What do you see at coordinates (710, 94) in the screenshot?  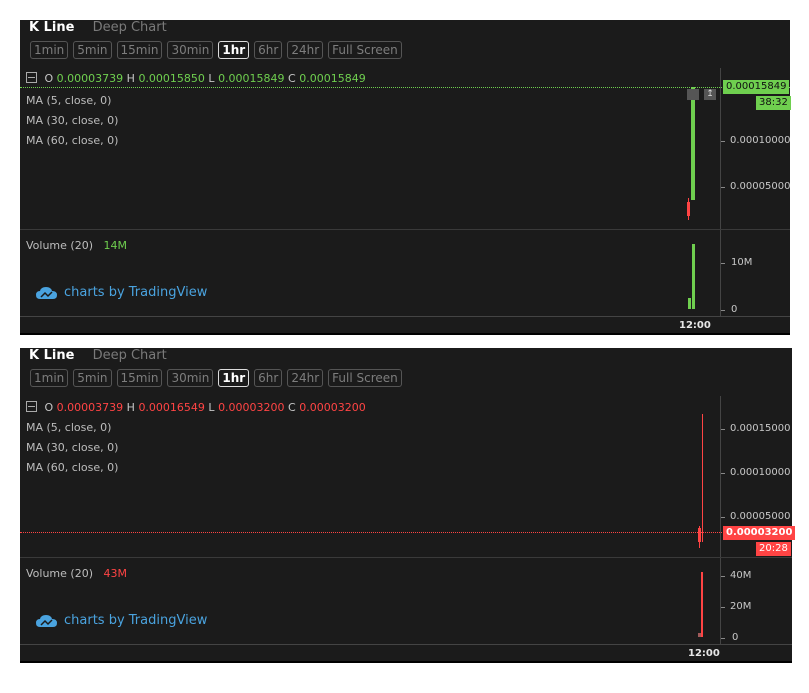 I see `arrow-up-icon: ↥` at bounding box center [710, 94].